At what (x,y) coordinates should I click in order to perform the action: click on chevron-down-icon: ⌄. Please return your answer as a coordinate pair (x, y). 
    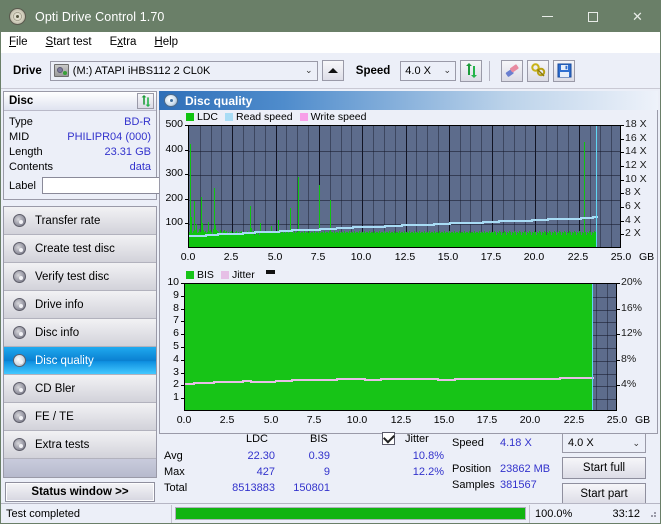
    Looking at the image, I should click on (309, 70).